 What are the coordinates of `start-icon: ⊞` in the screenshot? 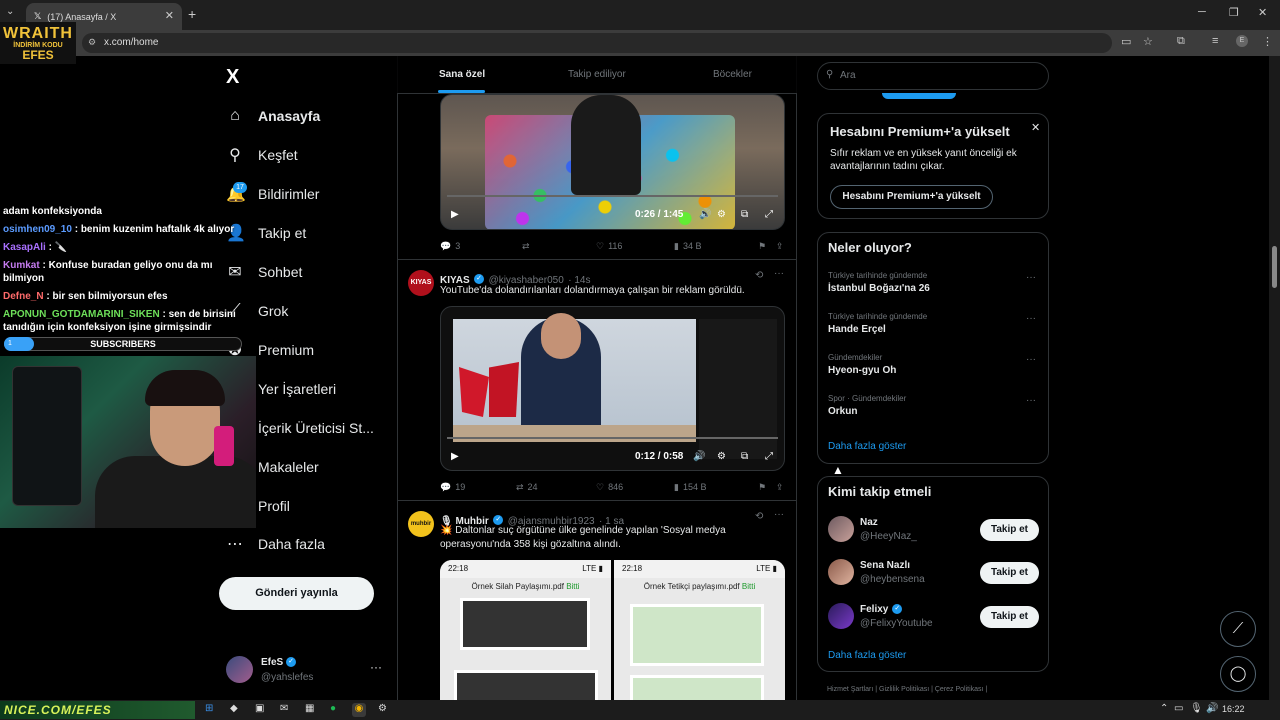 It's located at (209, 708).